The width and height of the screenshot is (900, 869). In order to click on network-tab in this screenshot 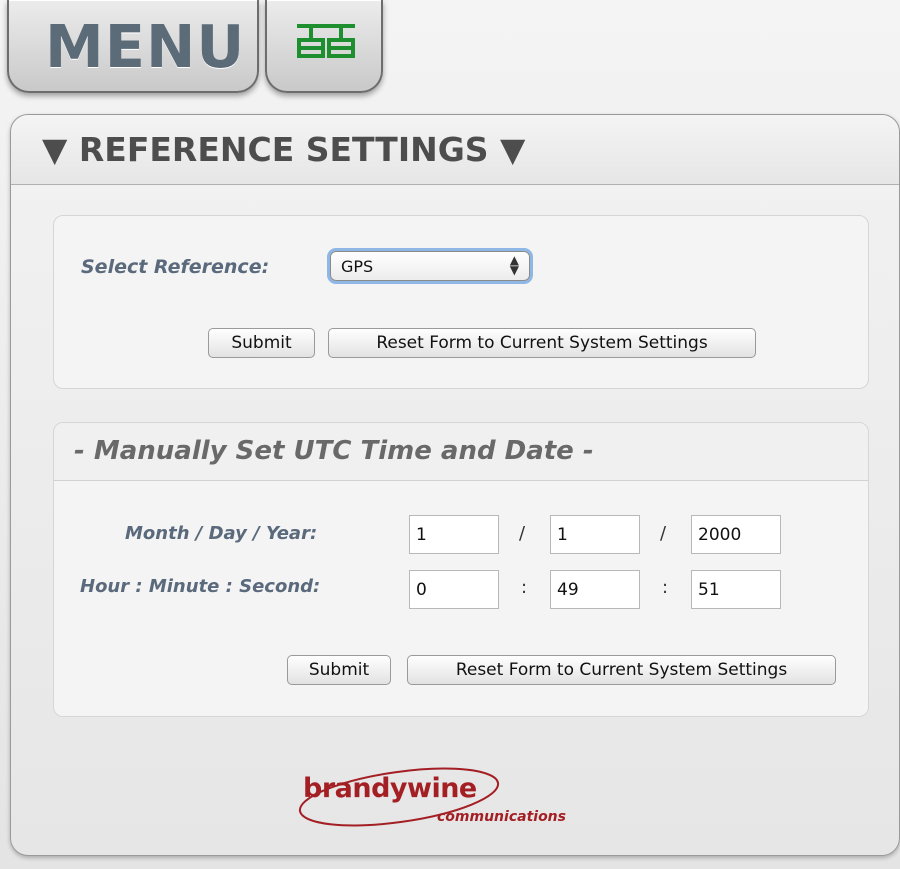, I will do `click(324, 46)`.